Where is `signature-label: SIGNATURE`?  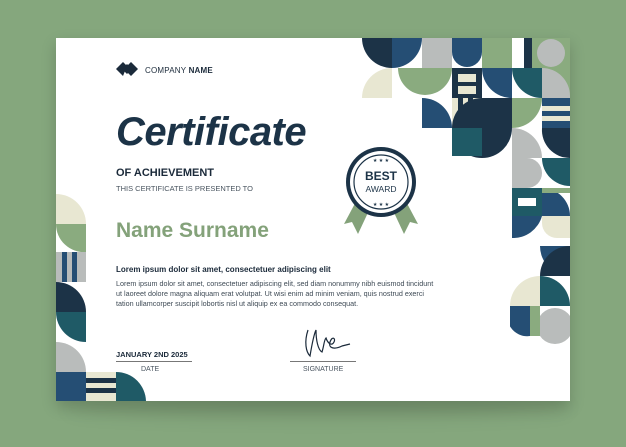
signature-label: SIGNATURE is located at coordinates (323, 369).